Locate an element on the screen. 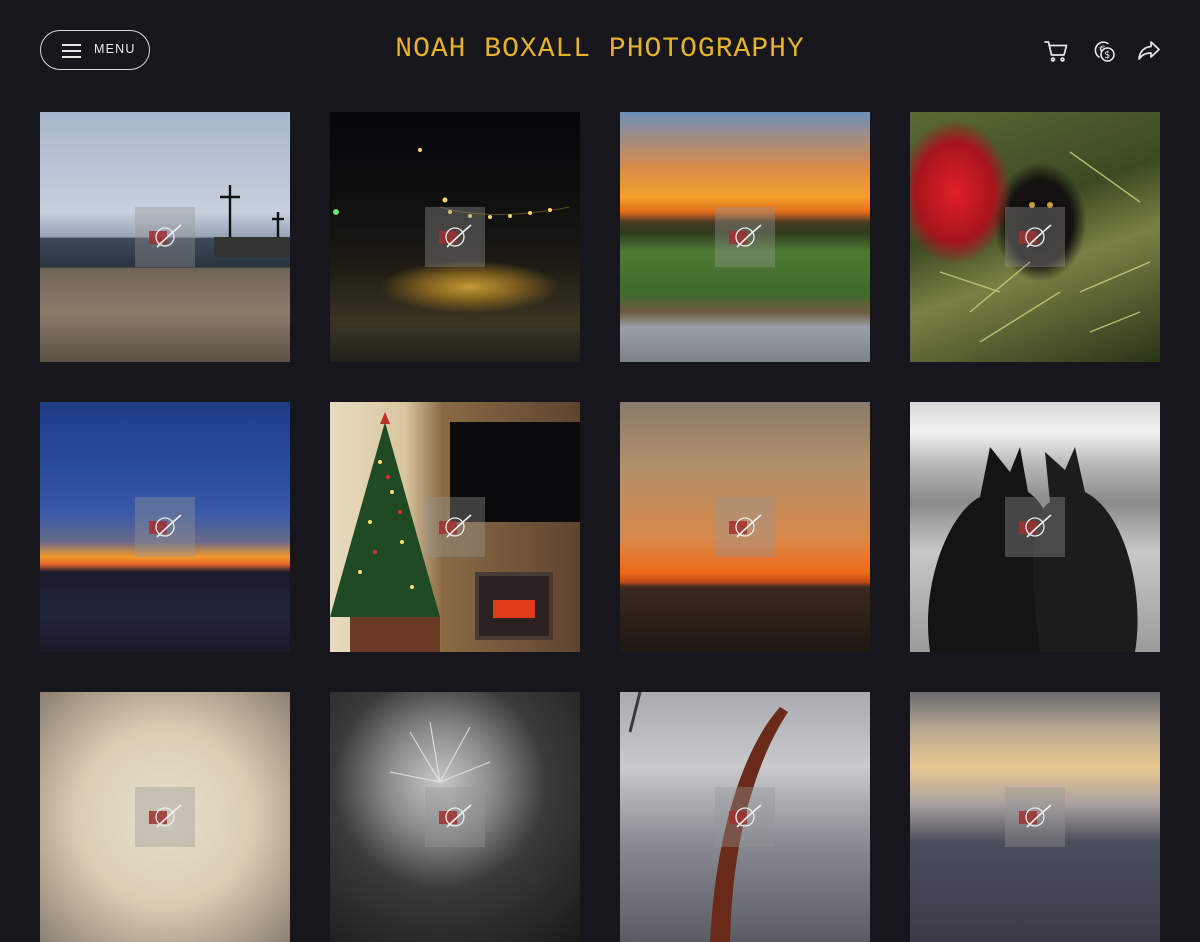  lamppost-silhouette is located at coordinates (252, 221).